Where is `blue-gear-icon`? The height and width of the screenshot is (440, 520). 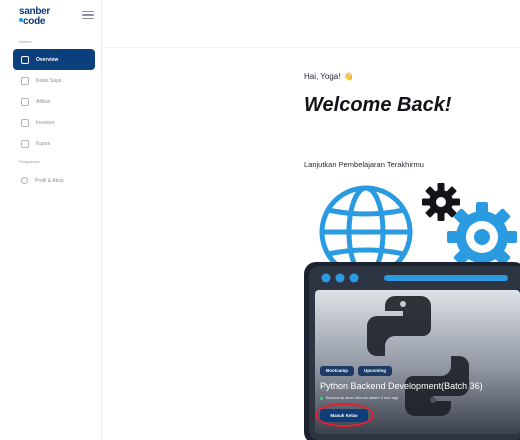
blue-gear-icon is located at coordinates (482, 237).